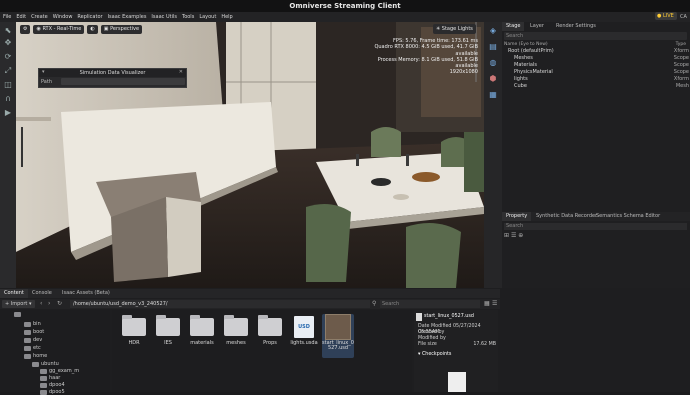  What do you see at coordinates (494, 303) in the screenshot?
I see `settings-icon: ☰` at bounding box center [494, 303].